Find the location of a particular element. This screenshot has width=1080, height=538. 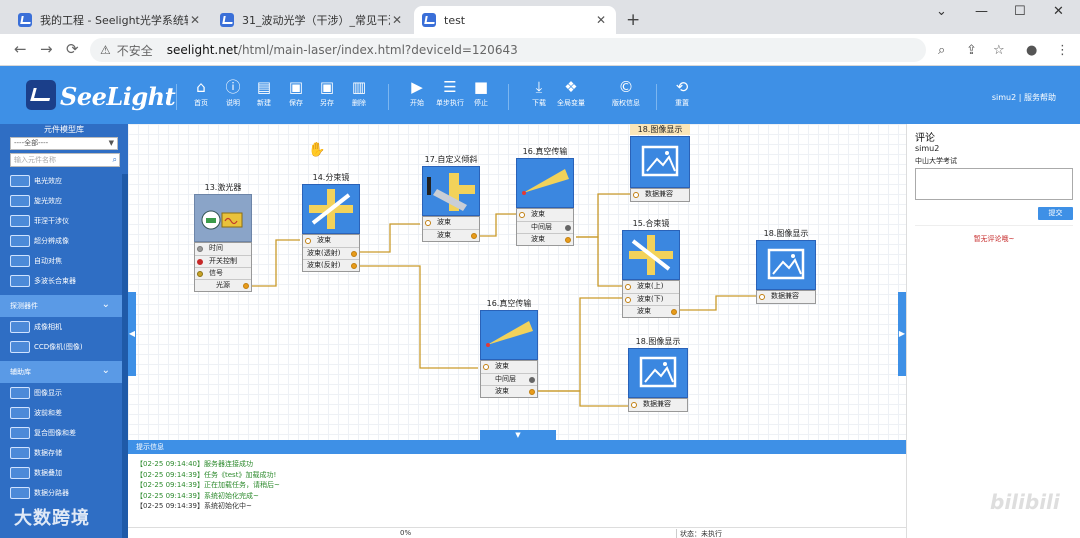

port-light-source: 光源 is located at coordinates (223, 285).